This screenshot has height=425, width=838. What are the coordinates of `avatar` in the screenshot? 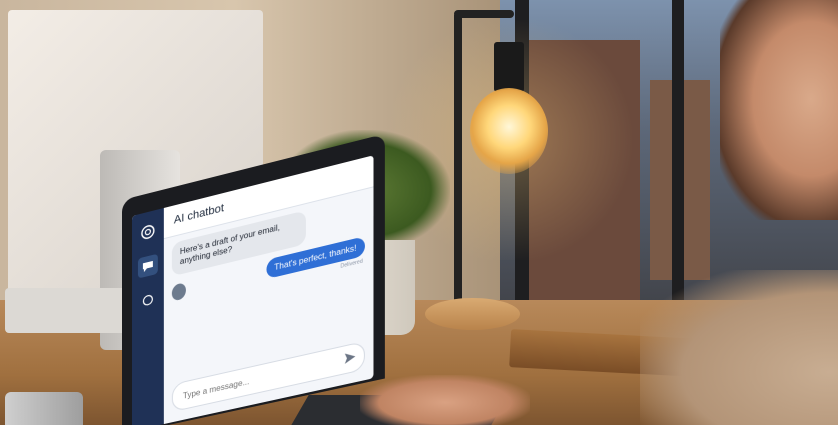 It's located at (178, 291).